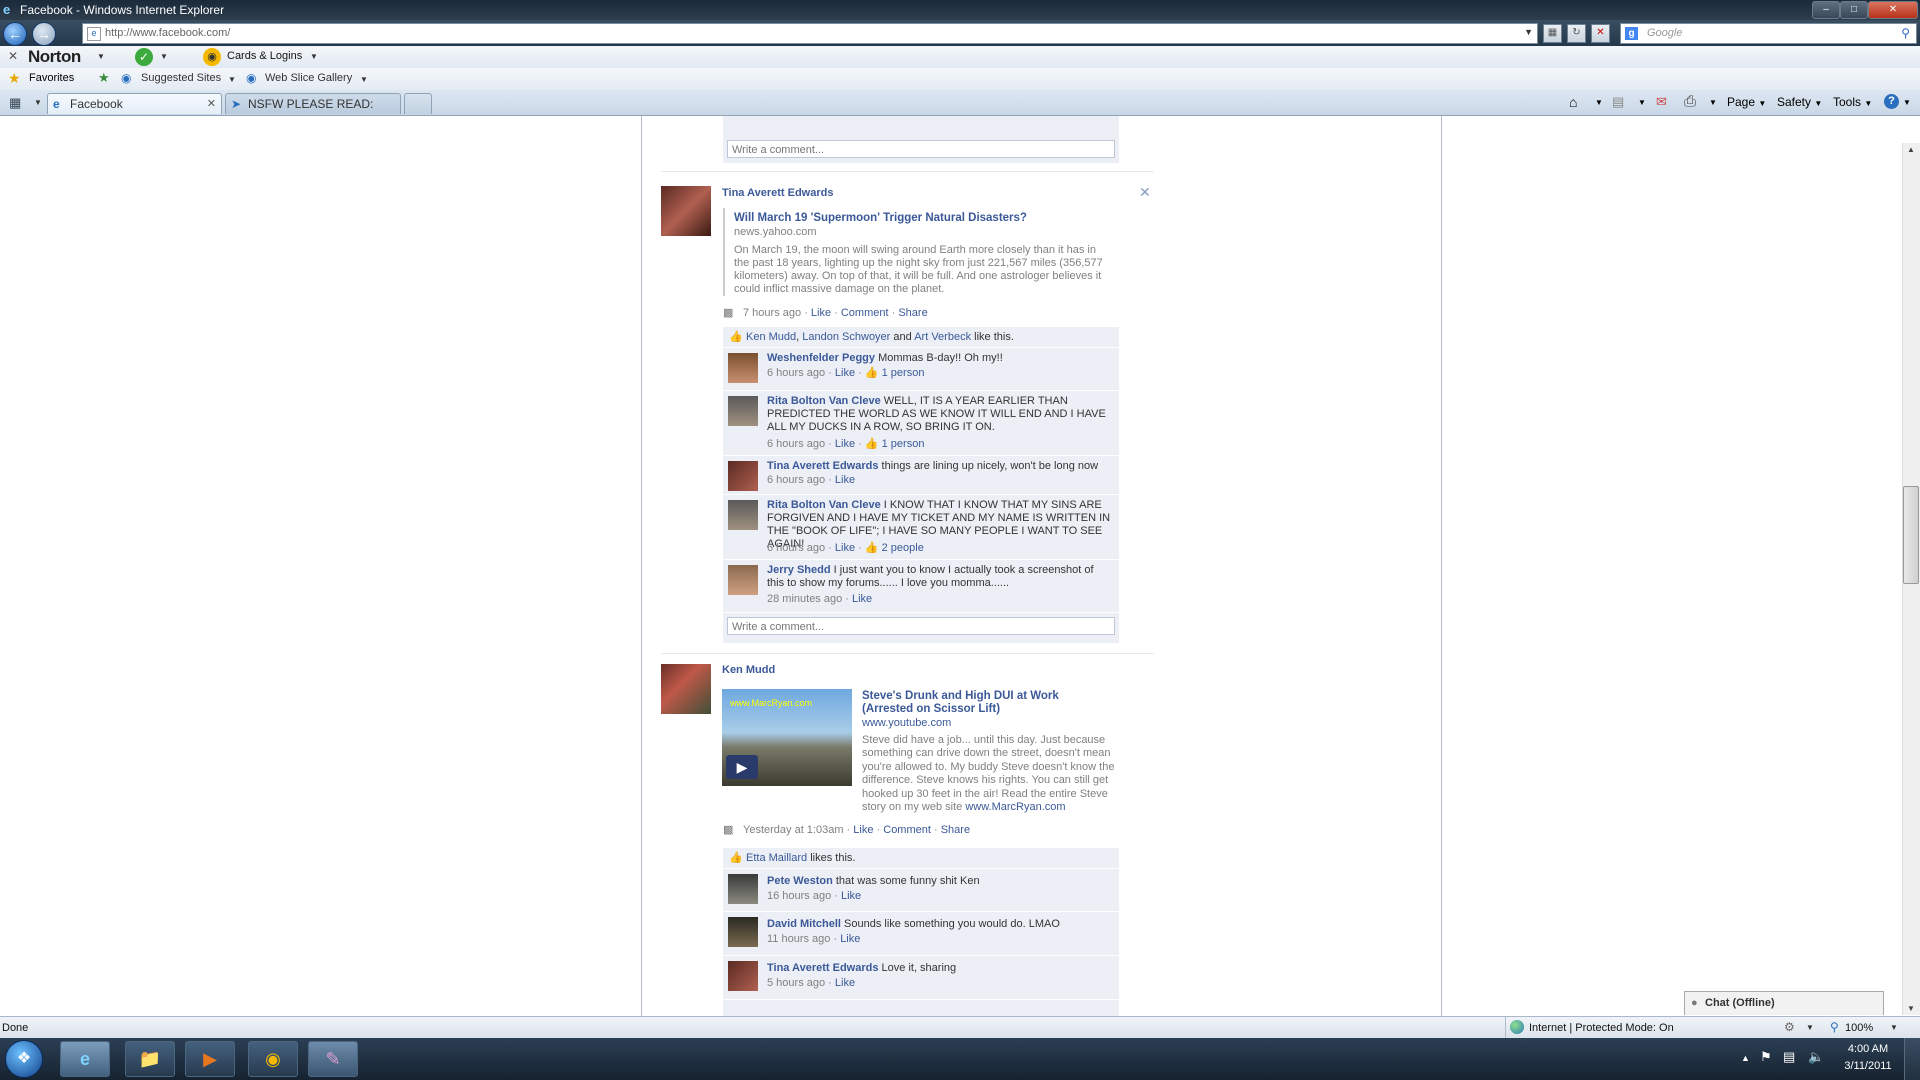 The height and width of the screenshot is (1080, 1920). What do you see at coordinates (1912, 1059) in the screenshot?
I see `show-desktop-button` at bounding box center [1912, 1059].